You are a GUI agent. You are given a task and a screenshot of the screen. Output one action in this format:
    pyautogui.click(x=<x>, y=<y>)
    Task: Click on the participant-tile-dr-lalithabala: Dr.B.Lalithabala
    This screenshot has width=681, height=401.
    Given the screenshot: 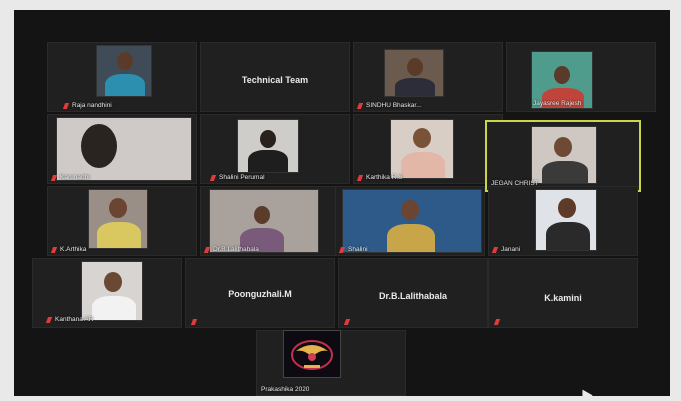 What is the action you would take?
    pyautogui.click(x=413, y=293)
    